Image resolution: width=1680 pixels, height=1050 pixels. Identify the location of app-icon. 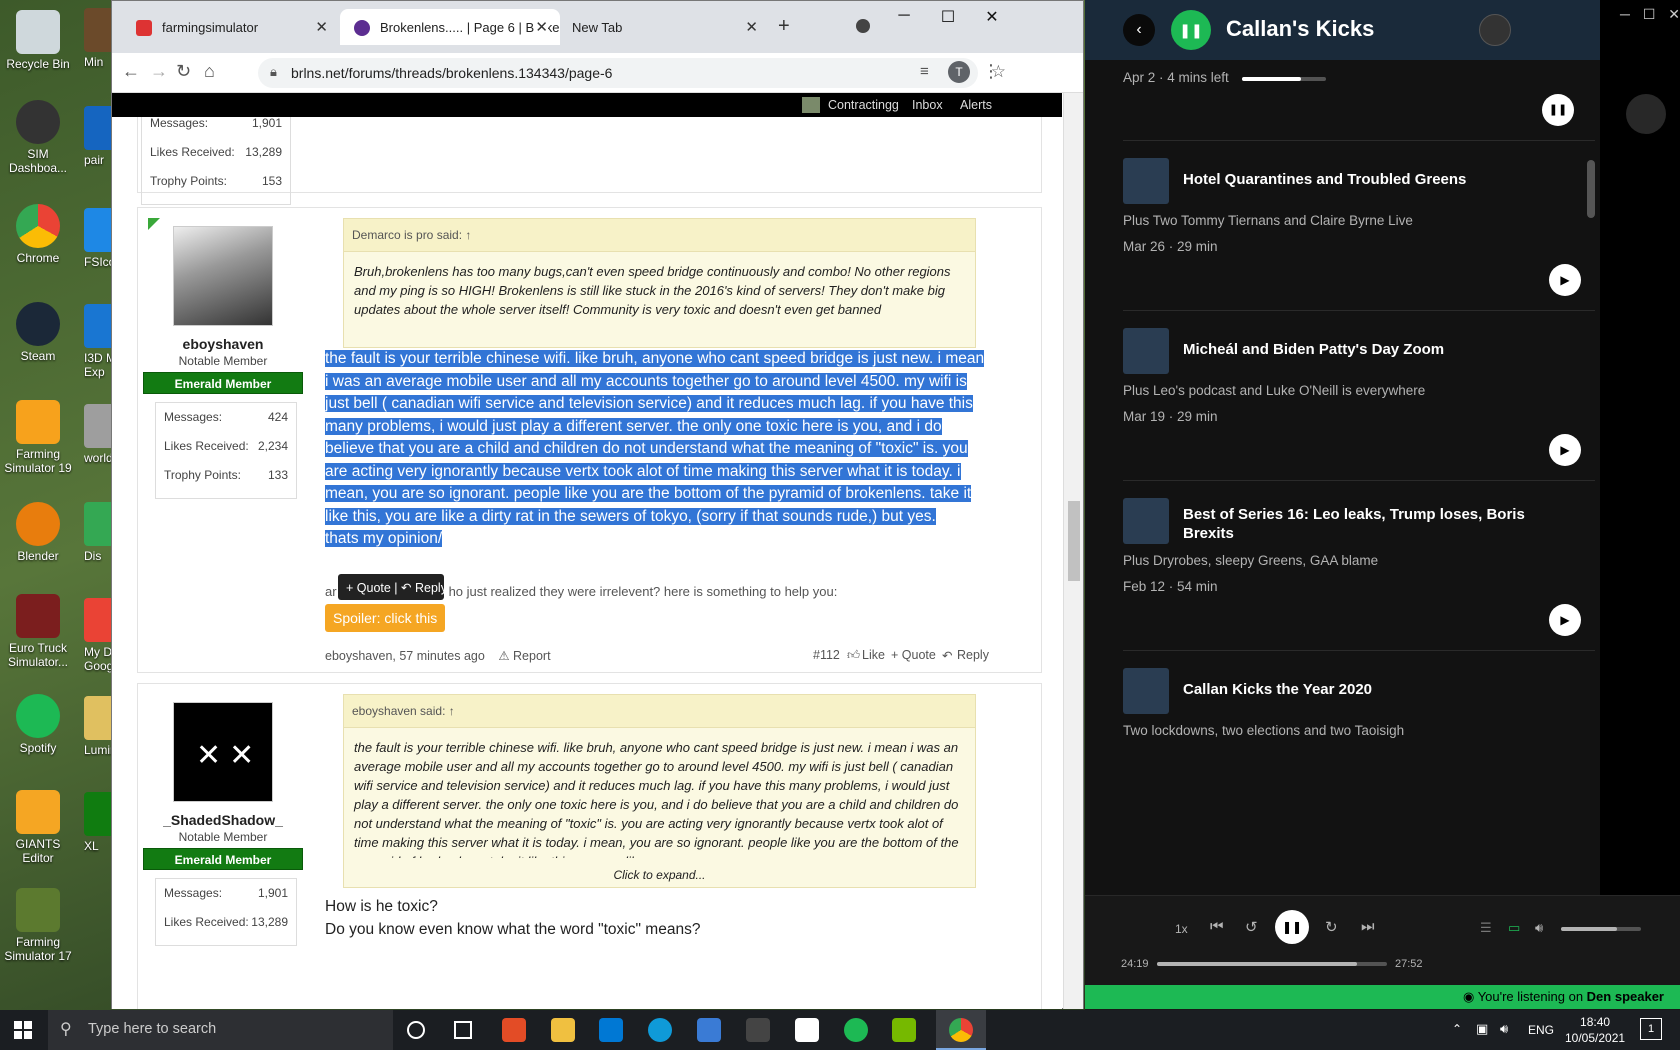
(758, 1030).